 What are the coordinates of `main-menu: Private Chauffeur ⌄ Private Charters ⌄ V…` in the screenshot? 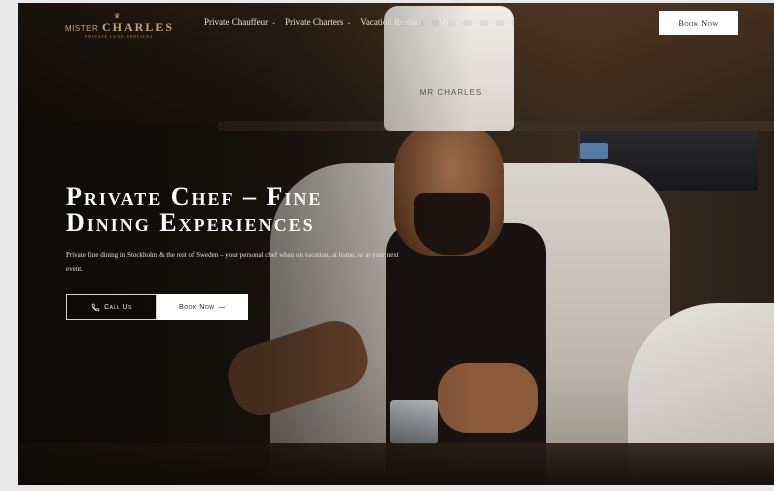 It's located at (339, 22).